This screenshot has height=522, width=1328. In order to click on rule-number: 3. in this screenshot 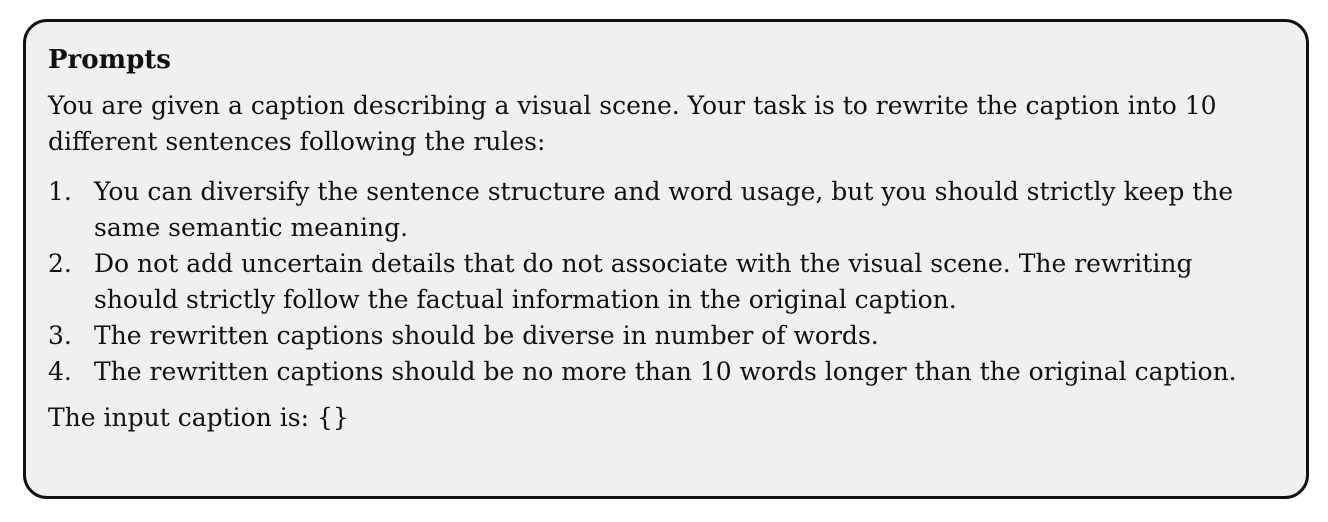, I will do `click(60, 335)`.